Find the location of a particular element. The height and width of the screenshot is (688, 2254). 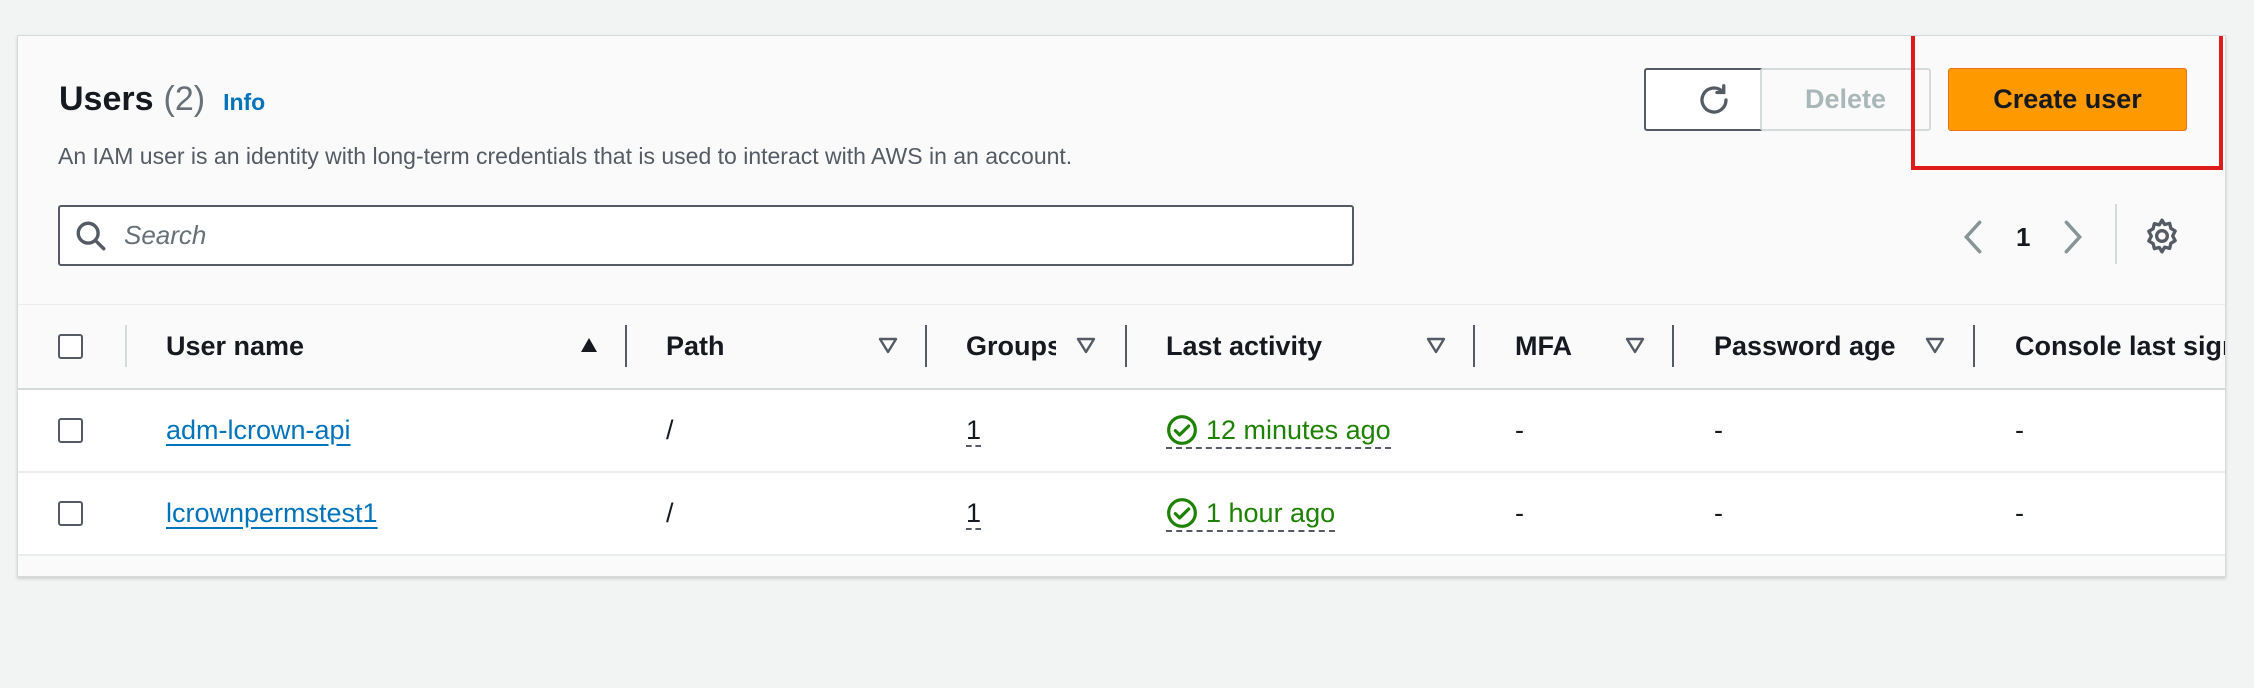

last-activity-value: 12 minutes ago is located at coordinates (1278, 431).